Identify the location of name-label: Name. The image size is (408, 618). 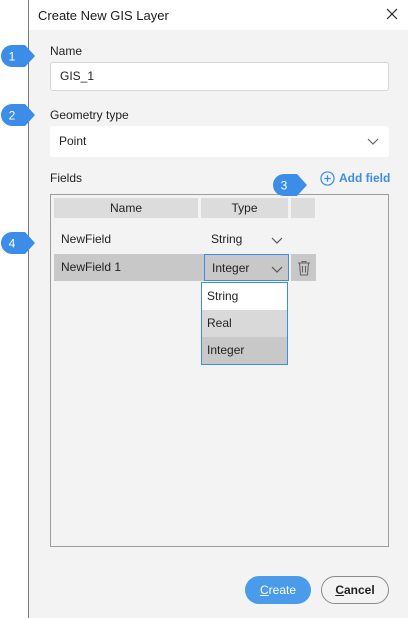
(66, 51).